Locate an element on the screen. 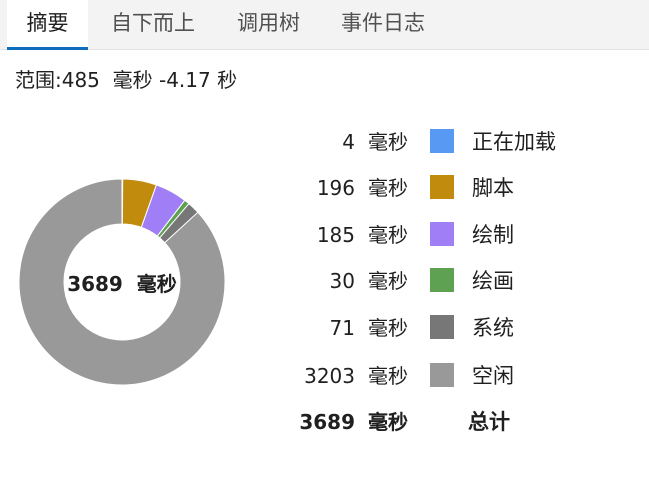 The image size is (649, 478). tab-event-log: 事件日志 is located at coordinates (383, 24).